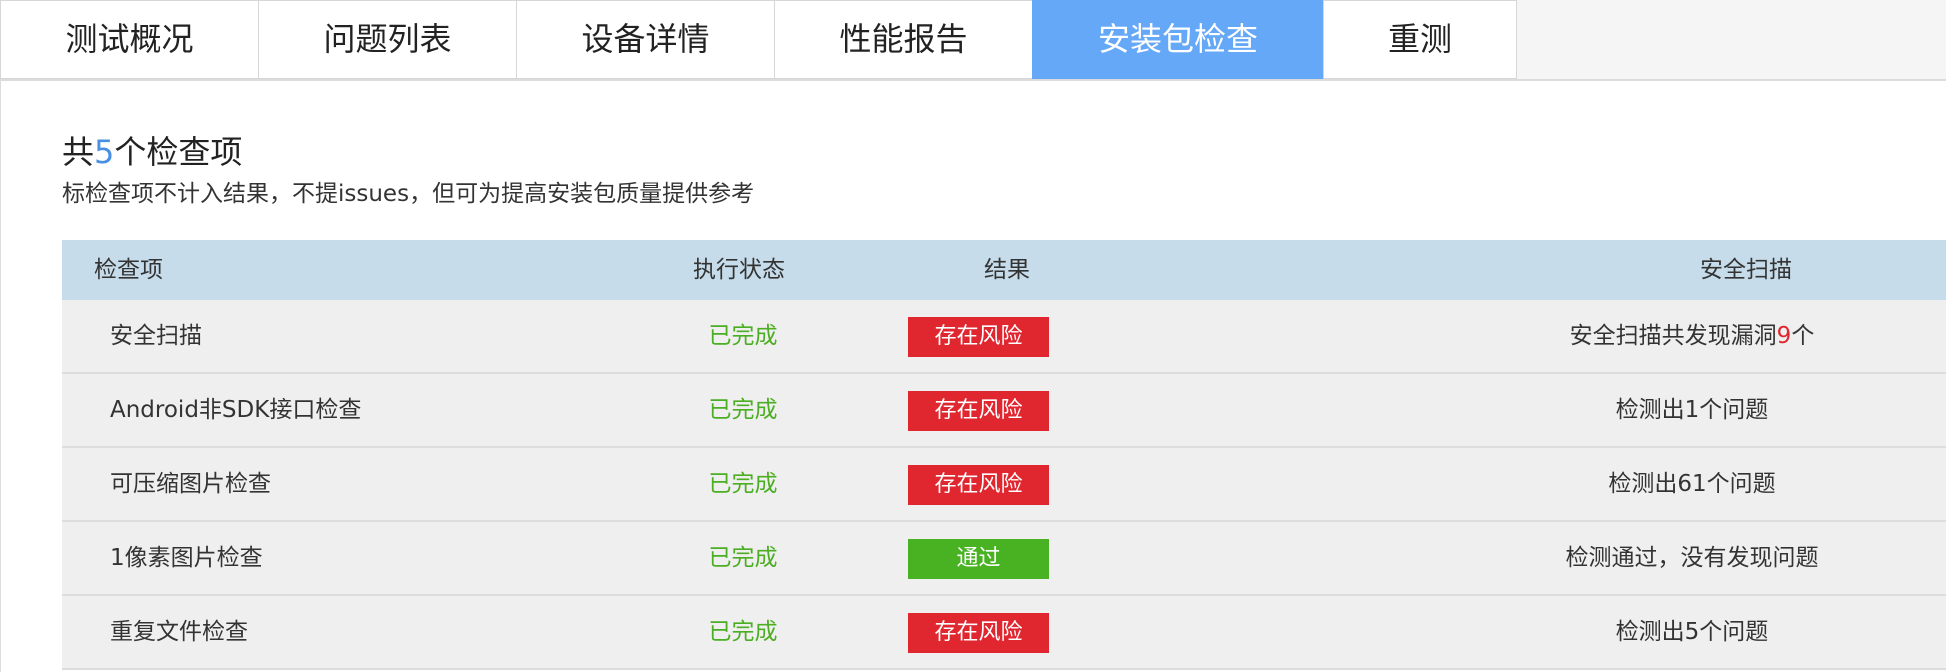 This screenshot has height=672, width=1946. What do you see at coordinates (1692, 484) in the screenshot?
I see `result-description: 检测出61个问题` at bounding box center [1692, 484].